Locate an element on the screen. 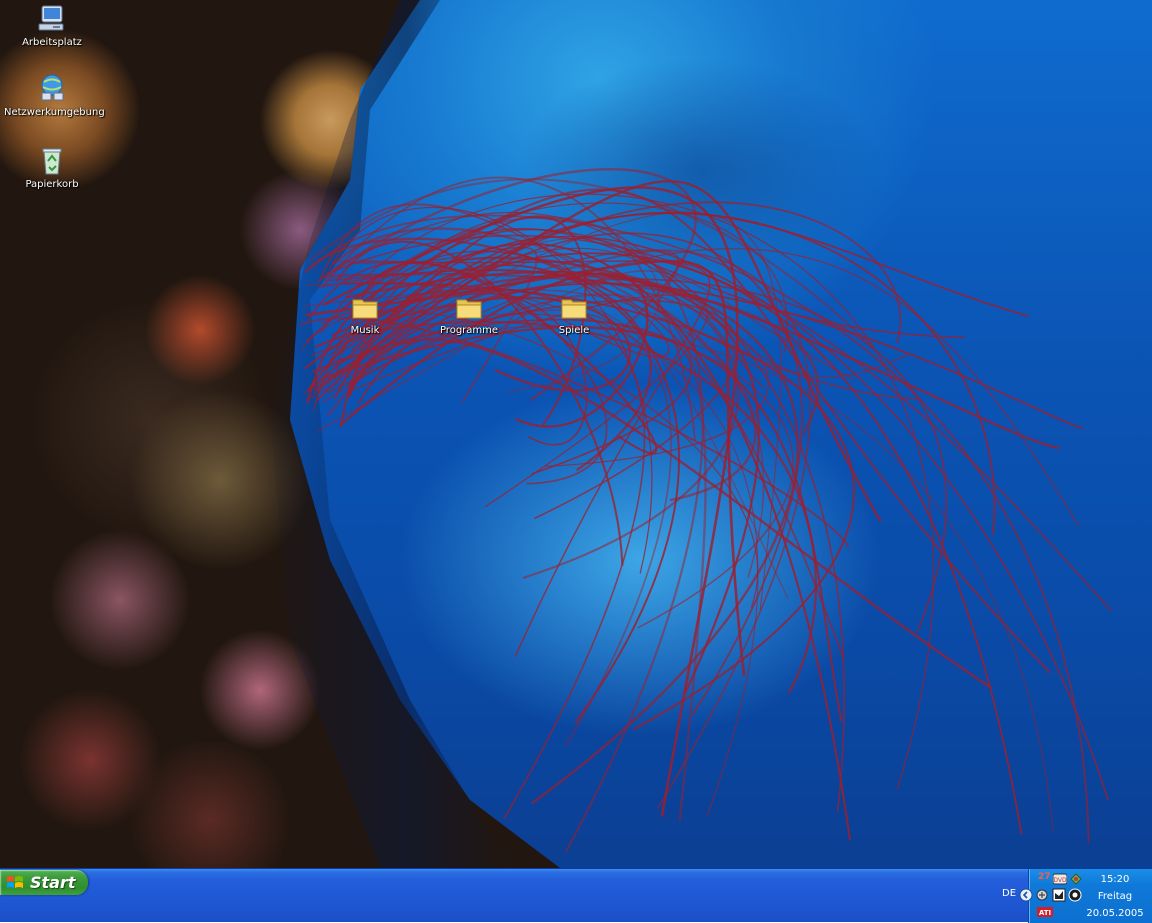  start-button: Start is located at coordinates (44, 882).